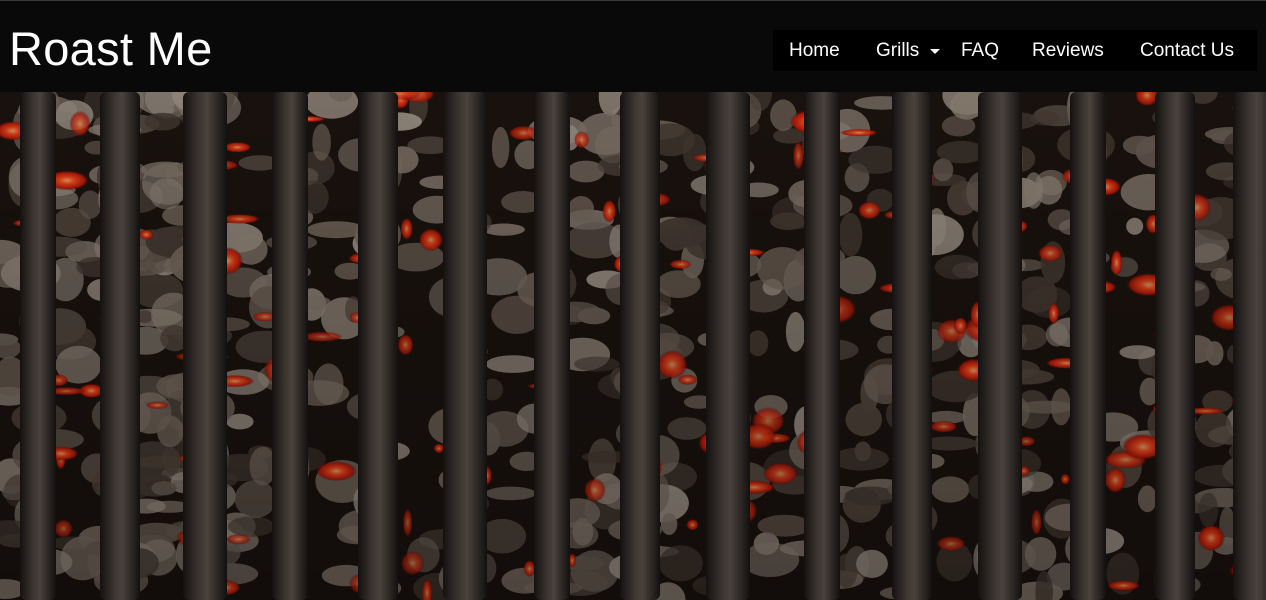 This screenshot has width=1266, height=600. What do you see at coordinates (897, 50) in the screenshot?
I see `nav-grills: Grills` at bounding box center [897, 50].